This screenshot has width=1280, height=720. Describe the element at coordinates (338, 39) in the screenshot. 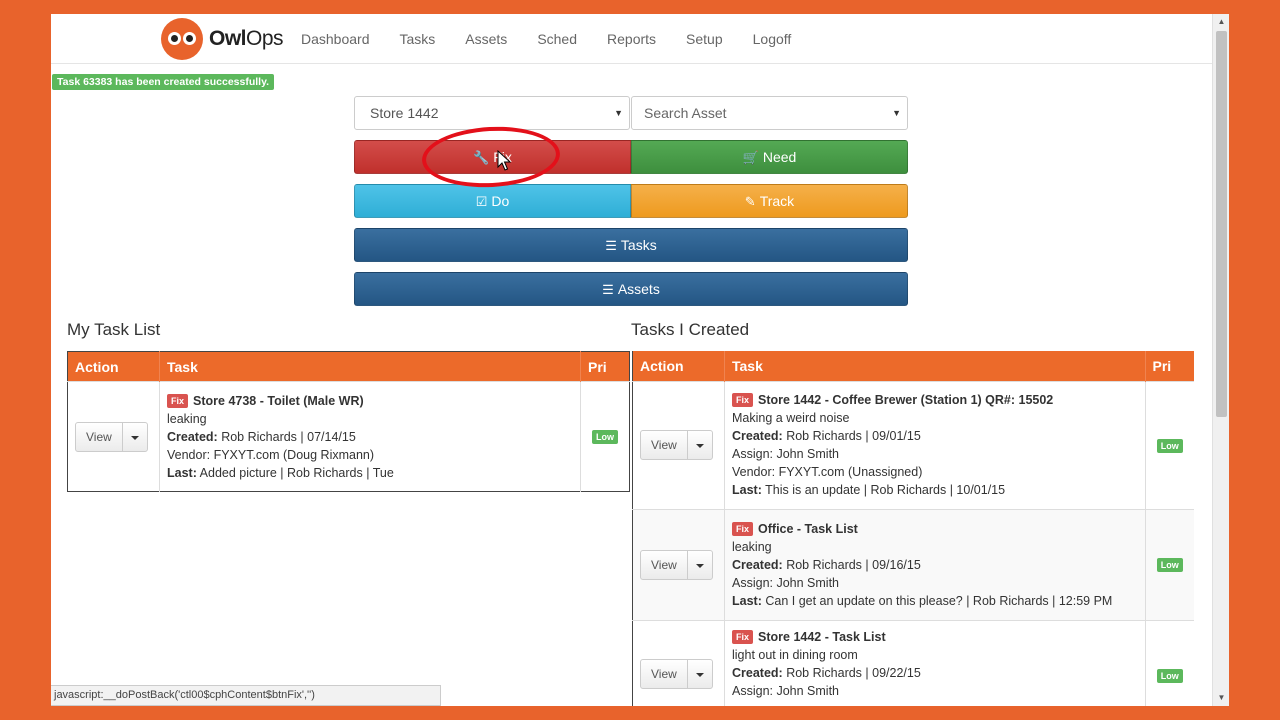

I see `nav-dashboard: Dashboard` at that location.